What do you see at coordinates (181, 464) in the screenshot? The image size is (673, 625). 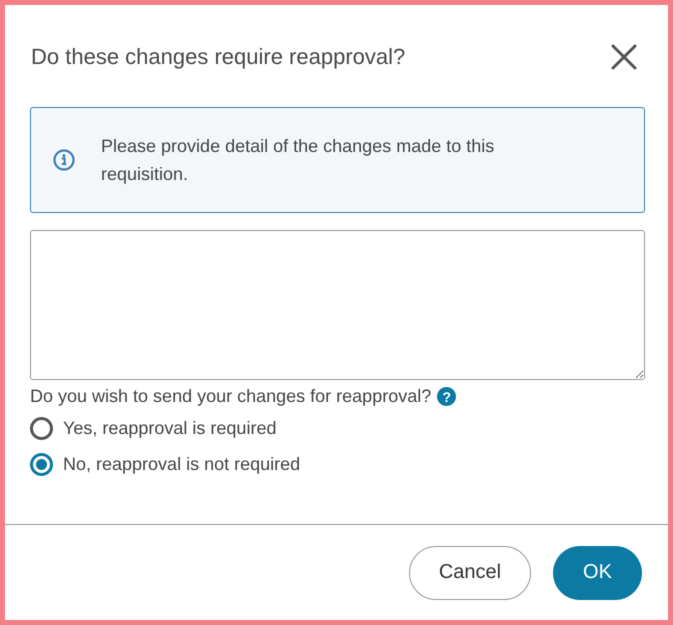 I see `option-label: No, reapproval is not required` at bounding box center [181, 464].